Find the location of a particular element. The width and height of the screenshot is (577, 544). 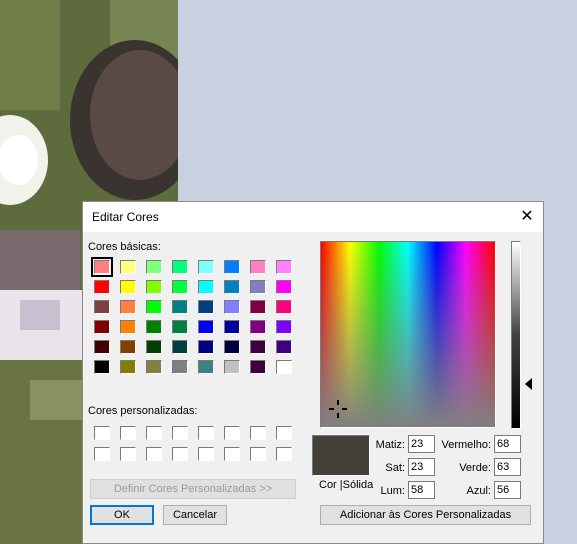

crosshair-icon is located at coordinates (338, 409).